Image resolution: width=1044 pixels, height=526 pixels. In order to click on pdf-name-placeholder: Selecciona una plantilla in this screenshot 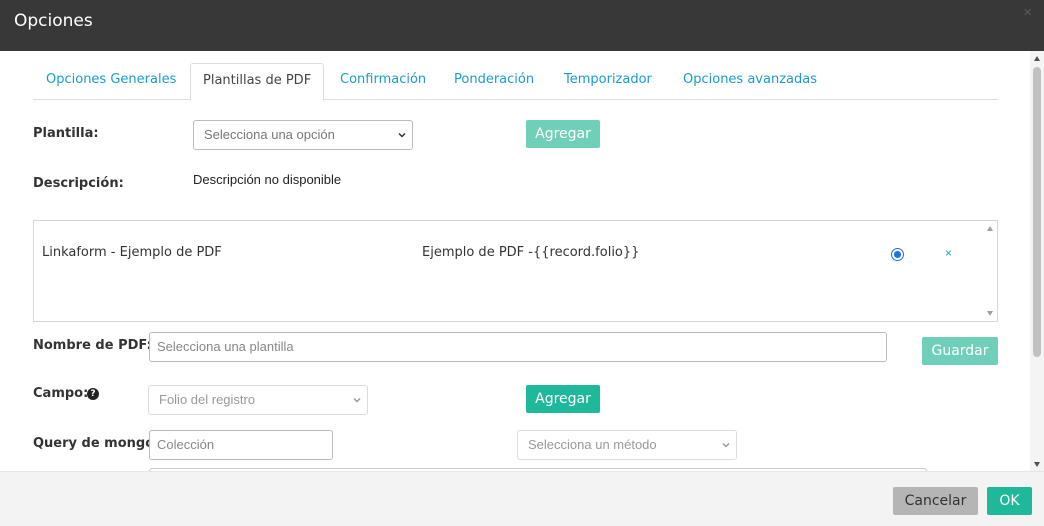, I will do `click(225, 346)`.